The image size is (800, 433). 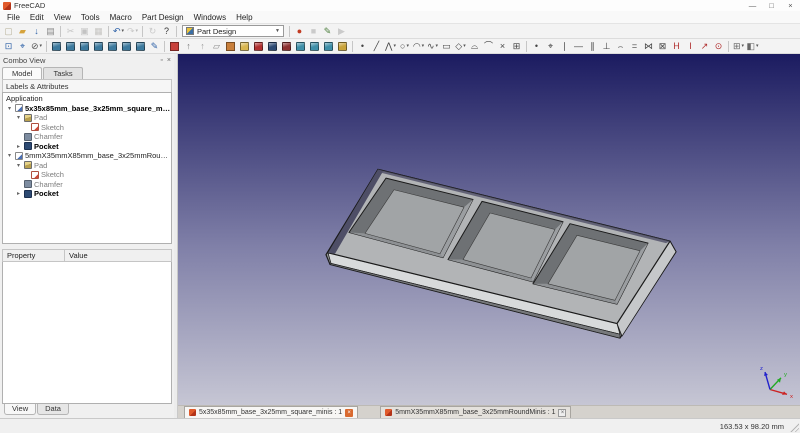 What do you see at coordinates (342, 46) in the screenshot?
I see `multitransform-button` at bounding box center [342, 46].